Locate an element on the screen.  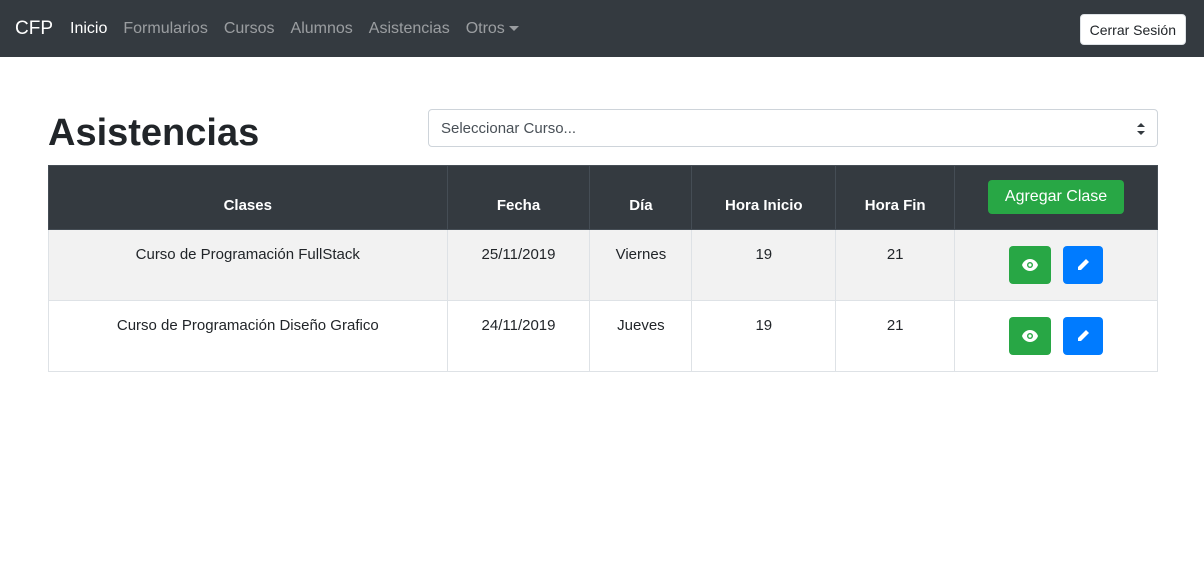
header-hora-fin: Hora Fin is located at coordinates (895, 197).